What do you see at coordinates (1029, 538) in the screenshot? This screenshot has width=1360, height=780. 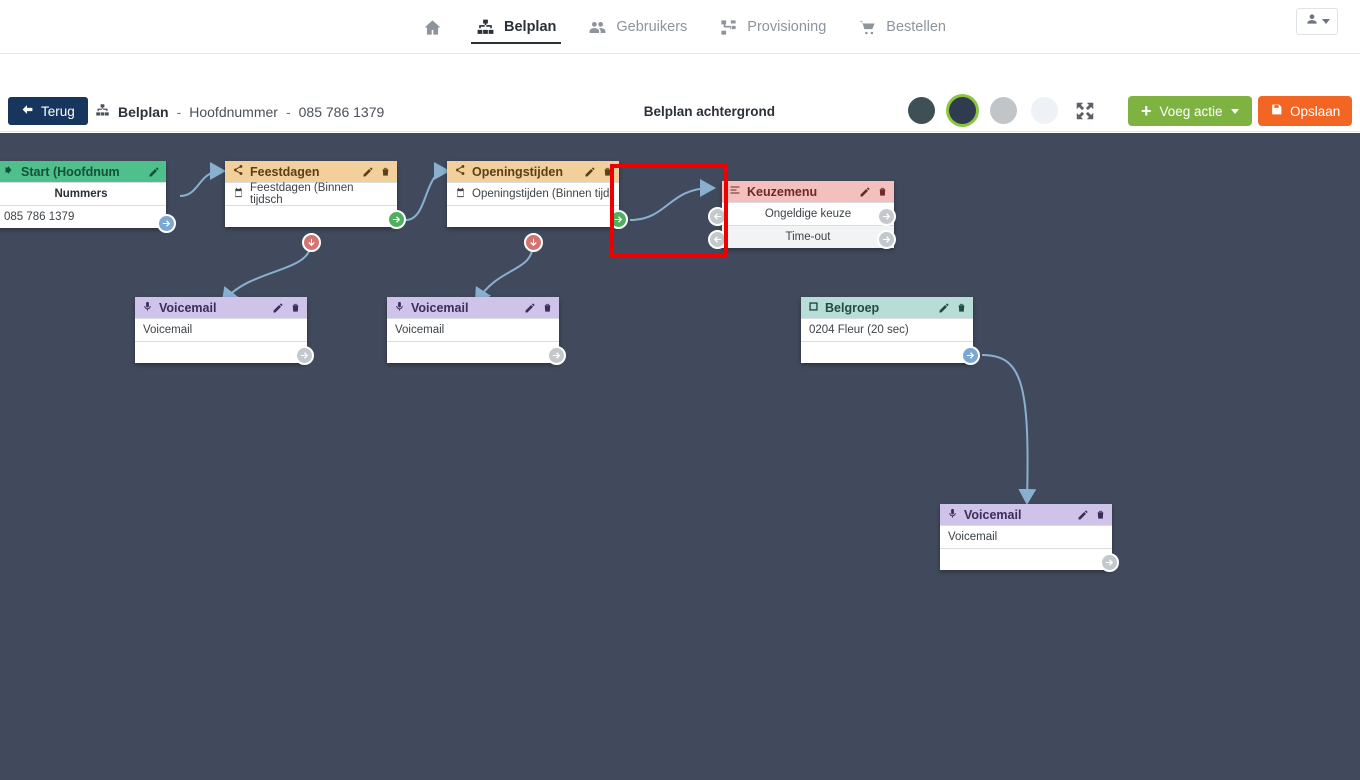 I see `node-voicemail-3: Voicemail Voicemail` at bounding box center [1029, 538].